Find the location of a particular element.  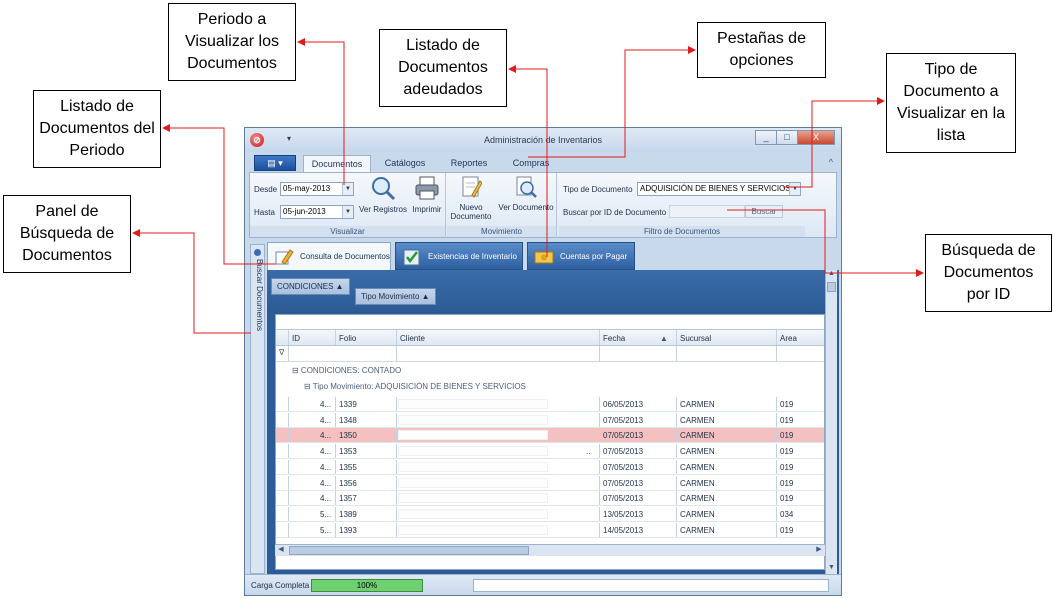

imprimir-label: Imprimir is located at coordinates (427, 209).